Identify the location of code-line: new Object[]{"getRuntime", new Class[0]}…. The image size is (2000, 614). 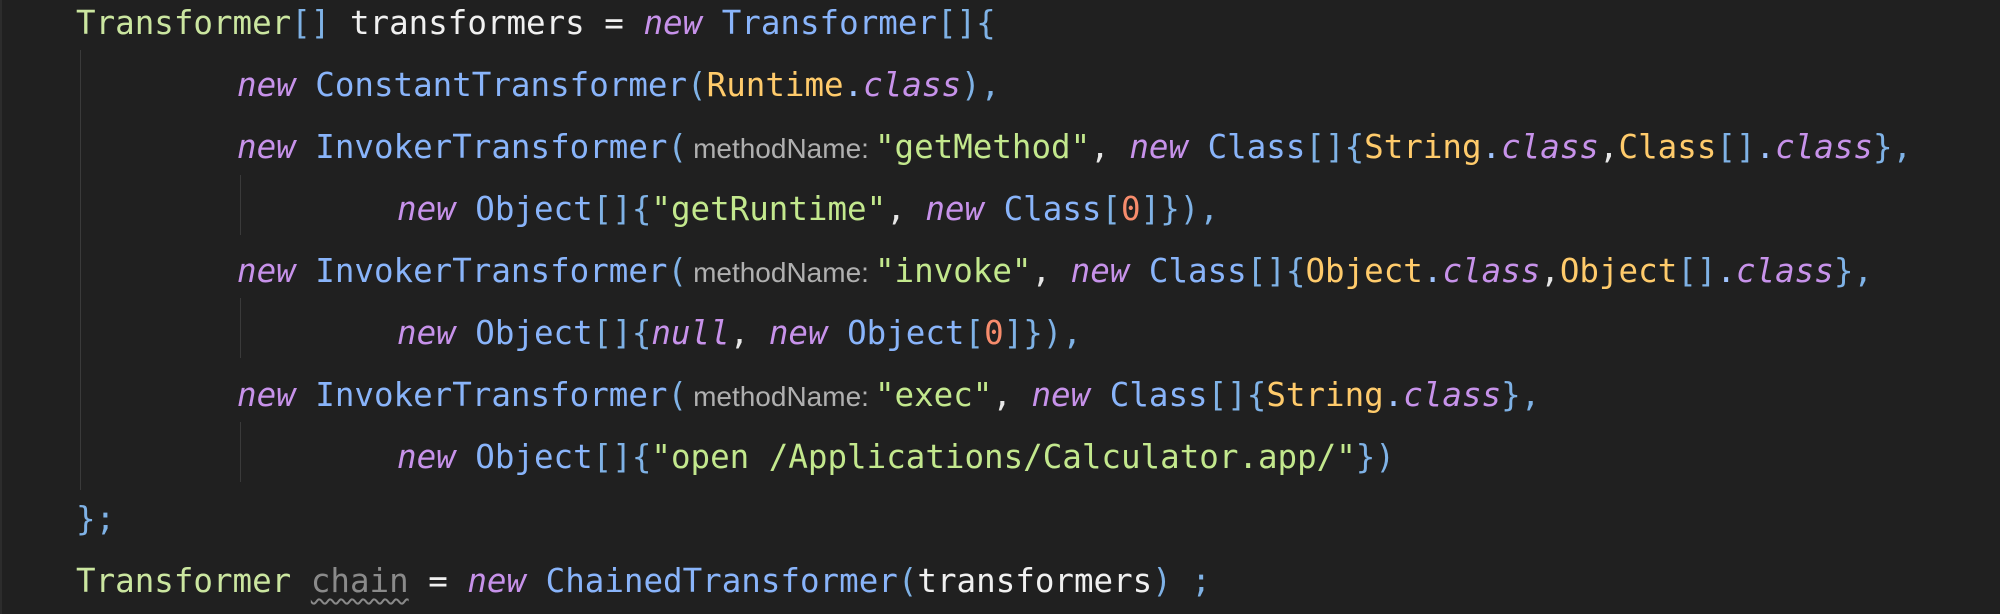
(808, 209).